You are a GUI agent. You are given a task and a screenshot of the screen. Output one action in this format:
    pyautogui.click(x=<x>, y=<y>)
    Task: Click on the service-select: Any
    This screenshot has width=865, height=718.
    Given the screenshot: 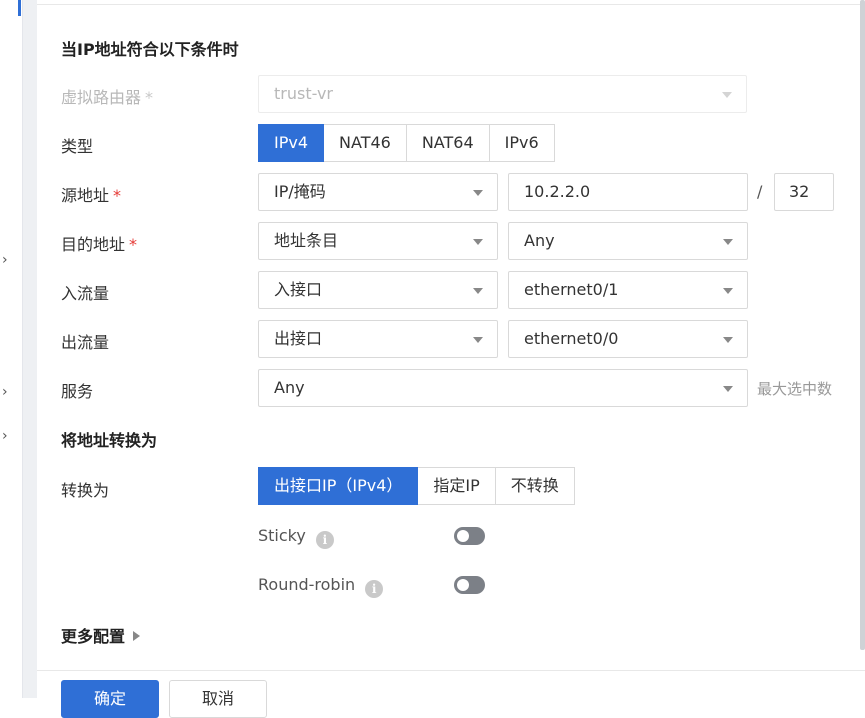 What is the action you would take?
    pyautogui.click(x=503, y=388)
    